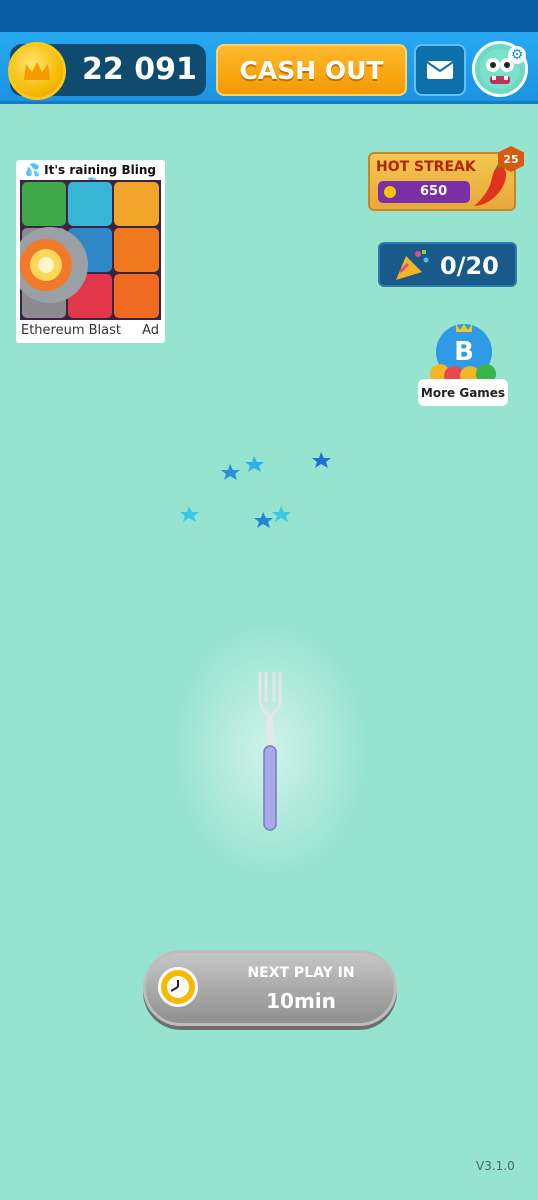 The height and width of the screenshot is (1200, 538). What do you see at coordinates (469, 266) in the screenshot?
I see `progress-value: 0/20` at bounding box center [469, 266].